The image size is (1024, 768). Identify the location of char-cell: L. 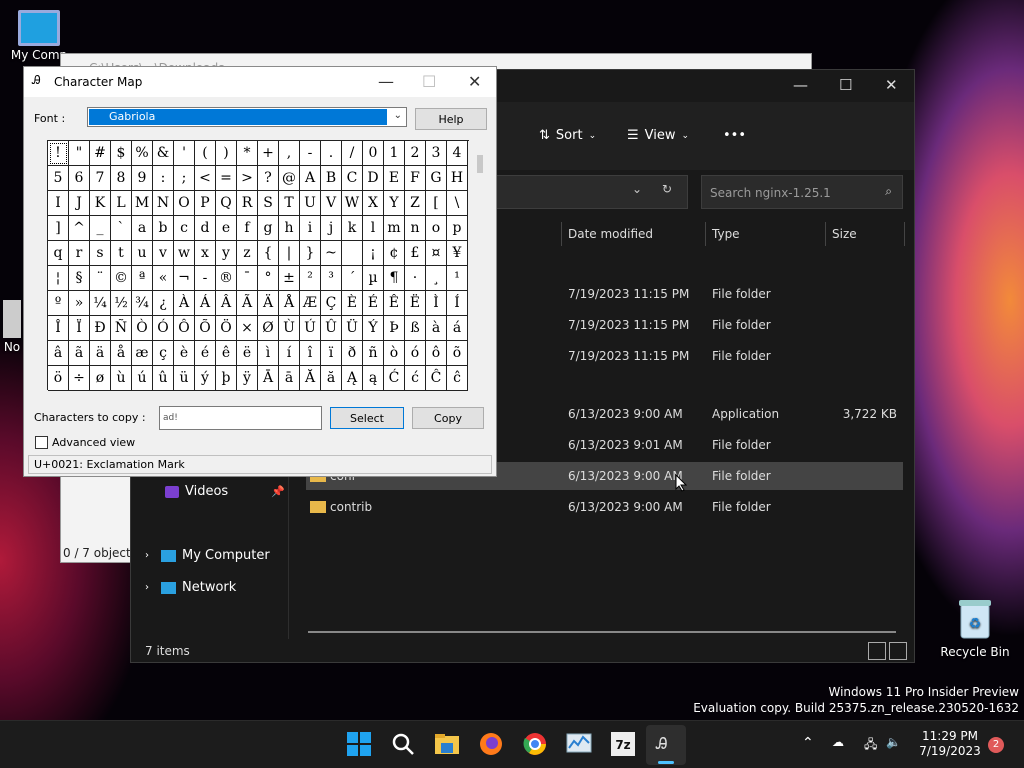
(121, 203).